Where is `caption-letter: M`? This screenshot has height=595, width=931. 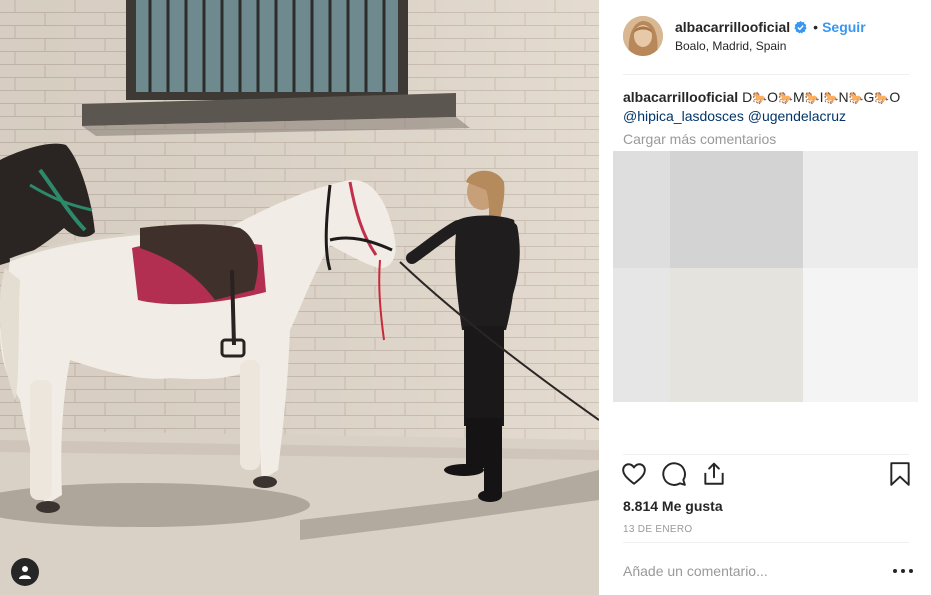 caption-letter: M is located at coordinates (798, 97).